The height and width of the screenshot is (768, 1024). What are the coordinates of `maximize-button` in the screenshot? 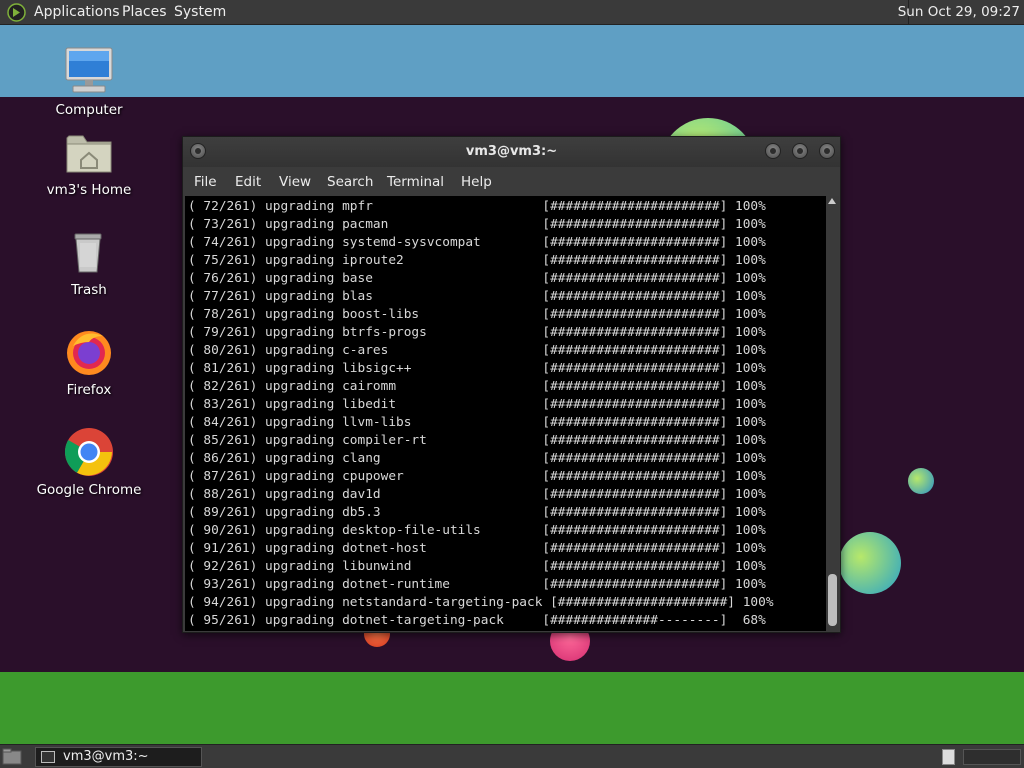 It's located at (800, 151).